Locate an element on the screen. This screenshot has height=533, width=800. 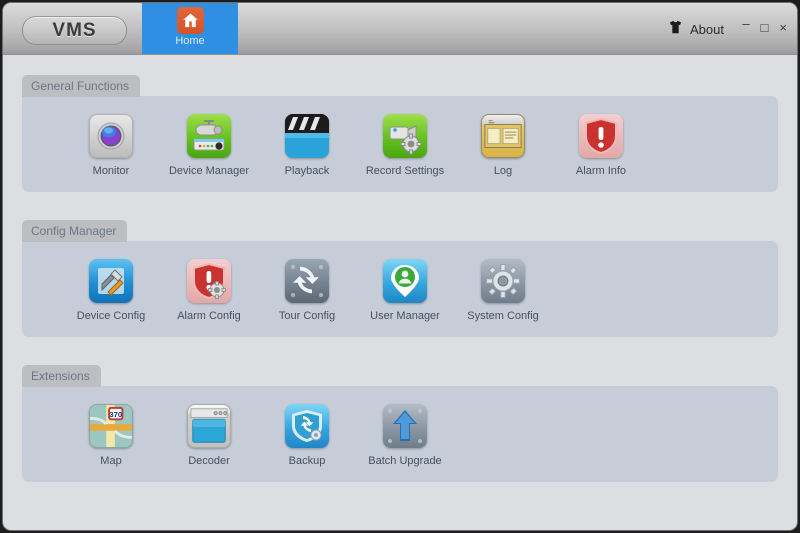
refresh-cycle-icon is located at coordinates (307, 281).